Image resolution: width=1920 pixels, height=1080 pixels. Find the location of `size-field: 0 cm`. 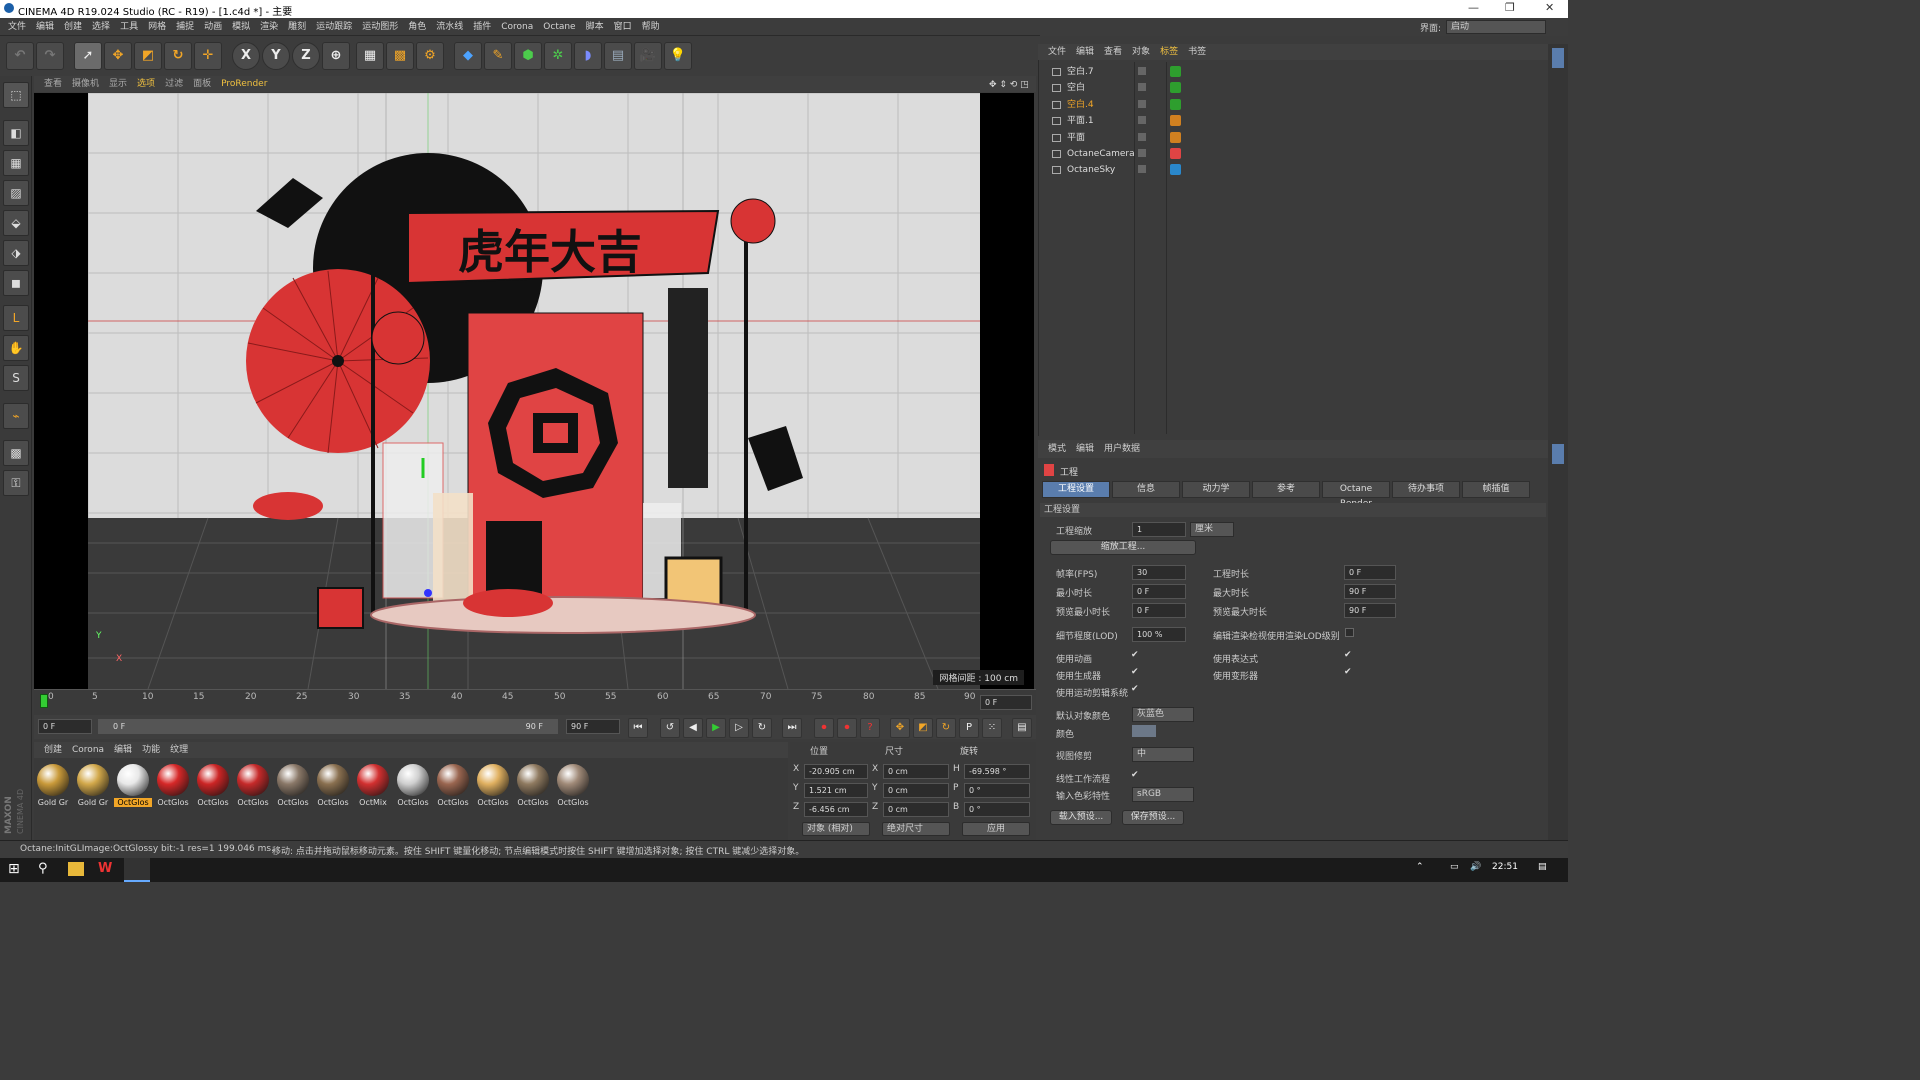

size-field: 0 cm is located at coordinates (916, 790).